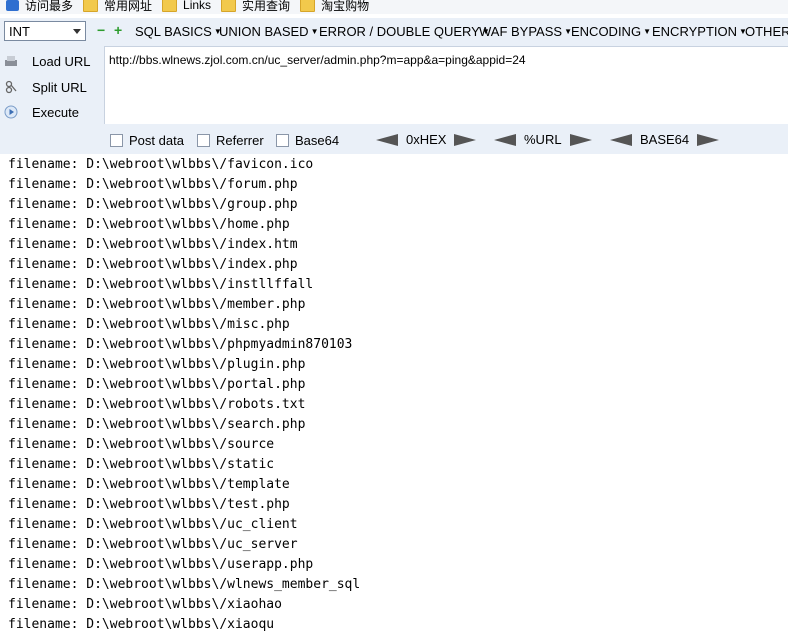 Image resolution: width=788 pixels, height=635 pixels. Describe the element at coordinates (153, 184) in the screenshot. I see `output-line: filename: D:\webroot\wlbbs\/forum.php` at that location.